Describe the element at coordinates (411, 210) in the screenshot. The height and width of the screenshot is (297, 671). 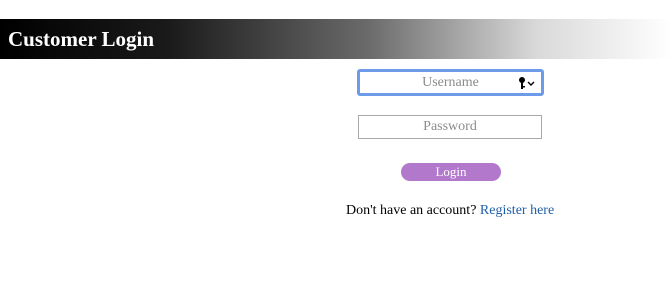
I see `register-prompt-text: Don't have an account?` at that location.